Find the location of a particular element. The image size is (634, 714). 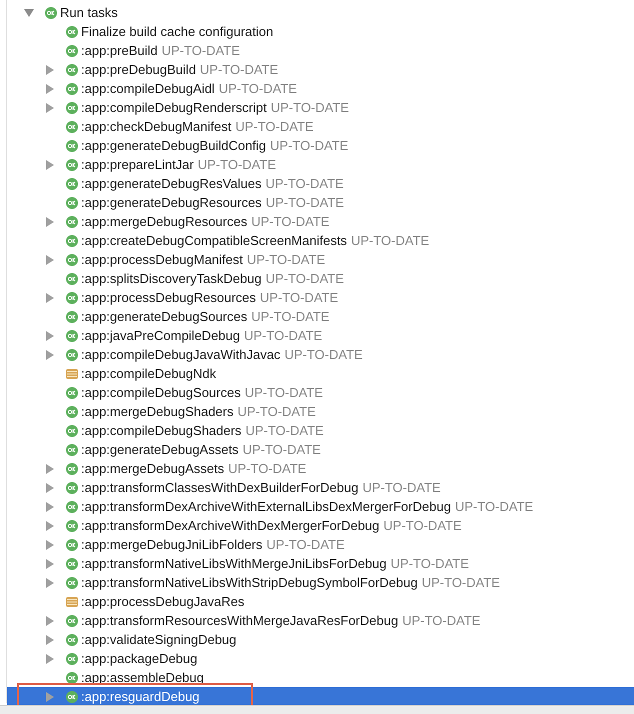

task-name: :app:transformNativeLibsWithMergeJniLibsForDebug is located at coordinates (234, 563).